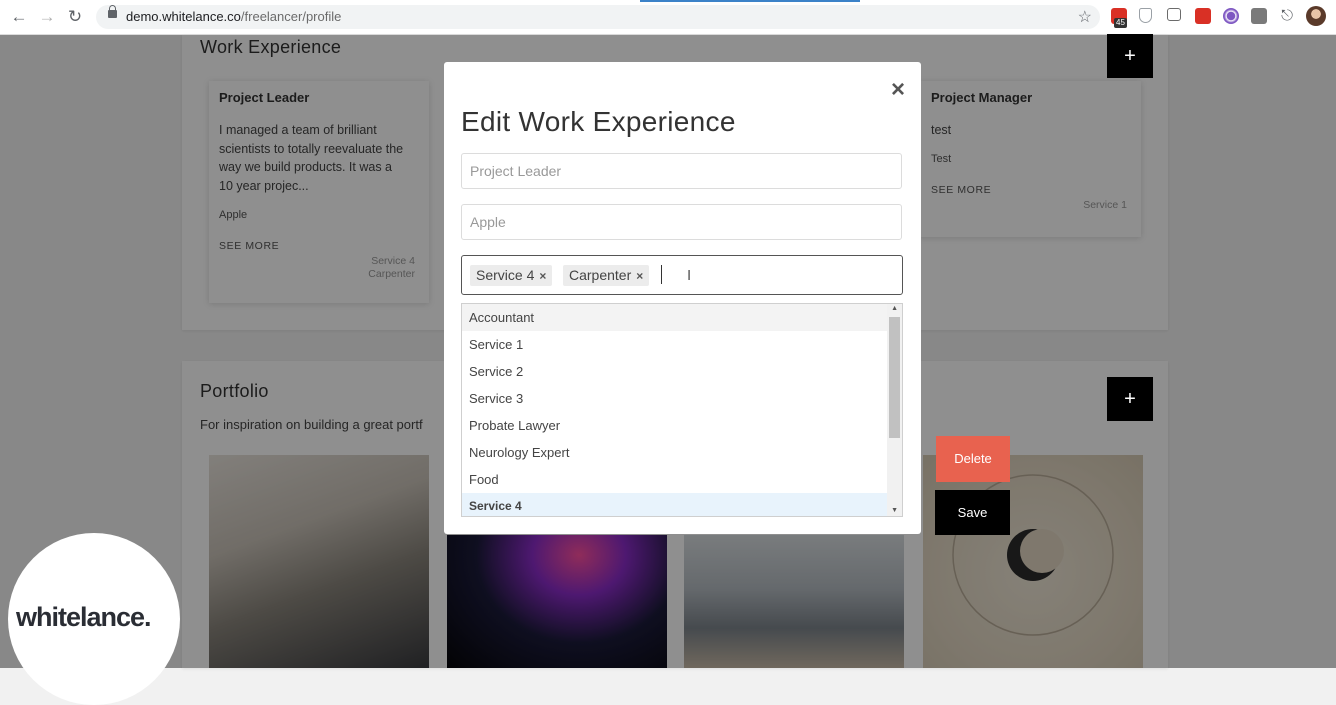  I want to click on app-extension-icon, so click(1259, 16).